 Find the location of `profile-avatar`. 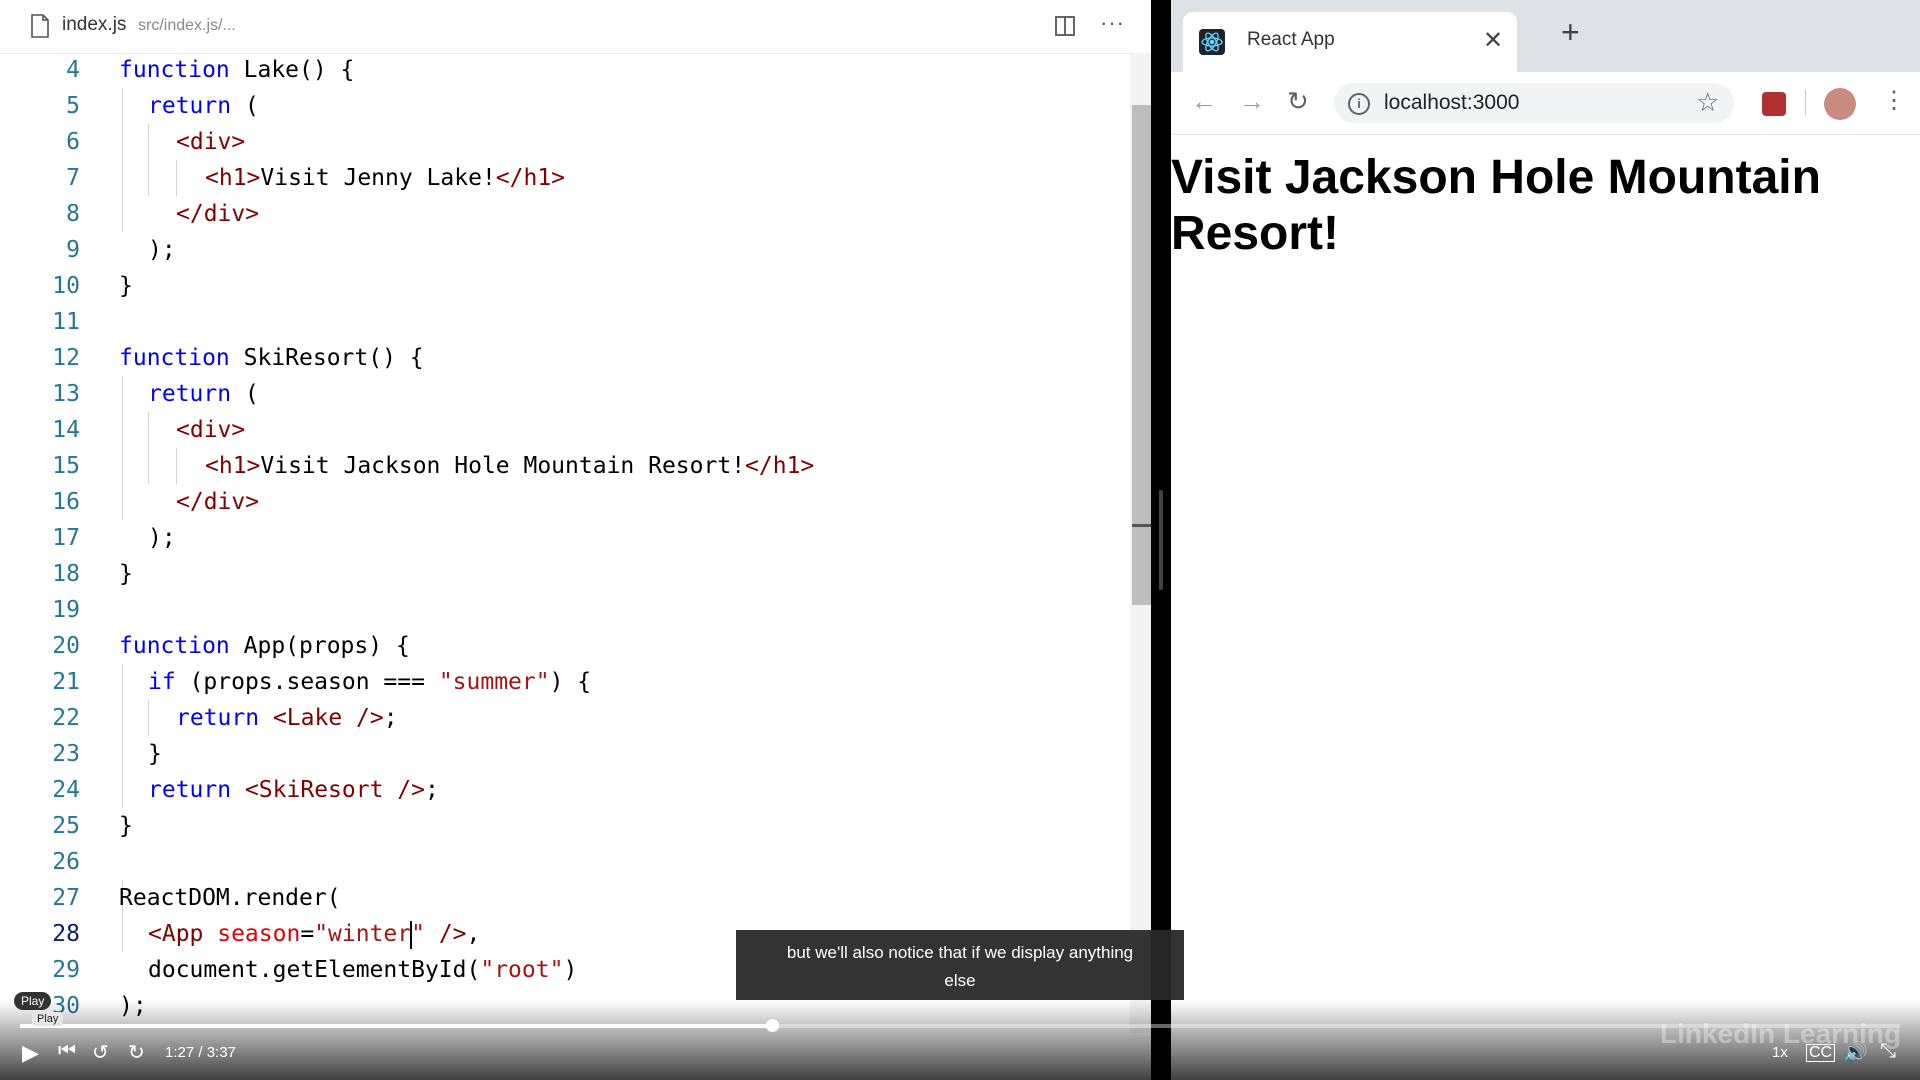

profile-avatar is located at coordinates (1840, 104).